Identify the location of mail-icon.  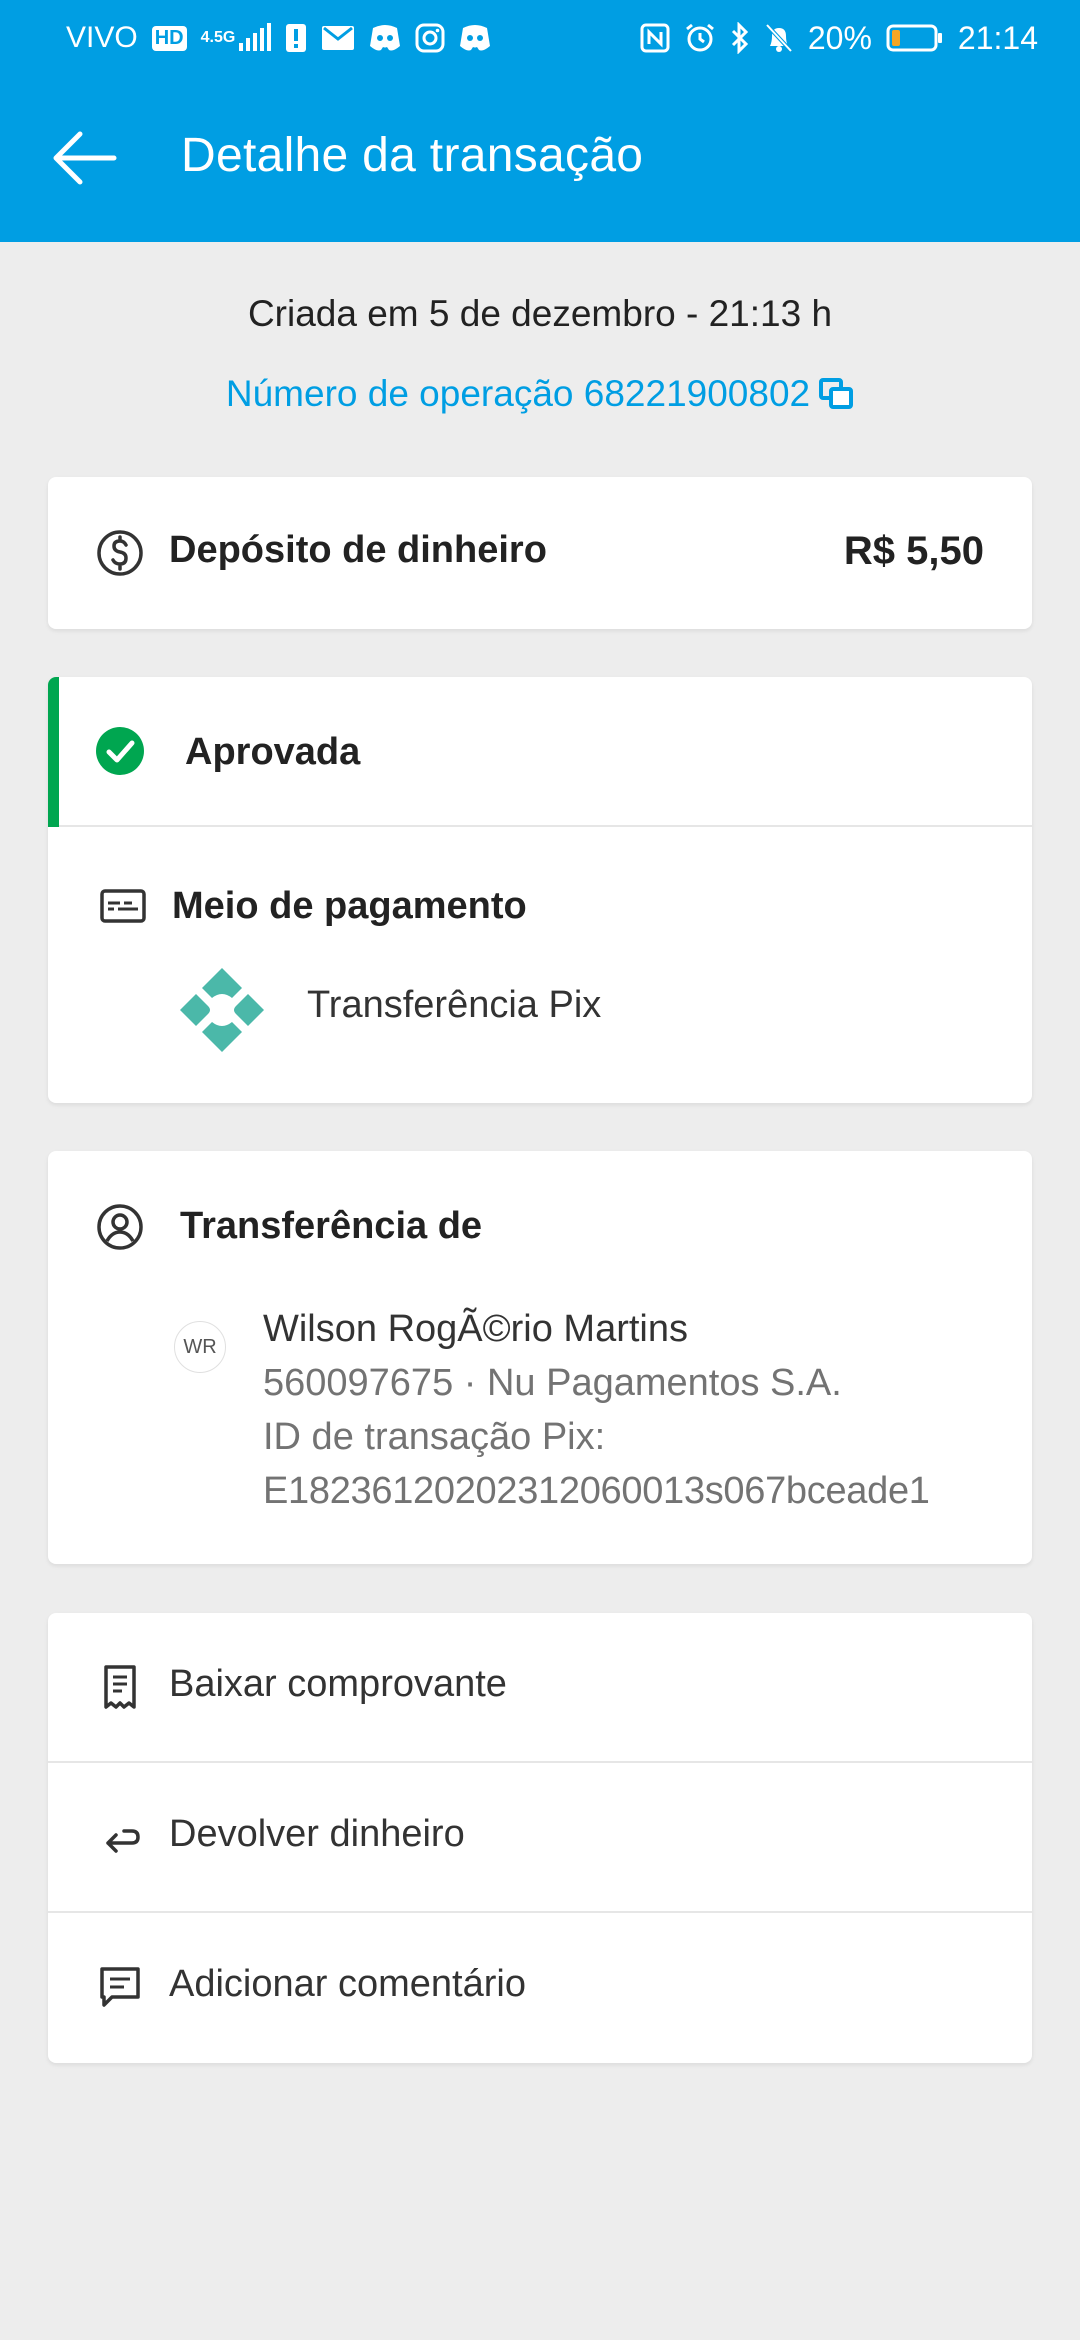
(338, 38).